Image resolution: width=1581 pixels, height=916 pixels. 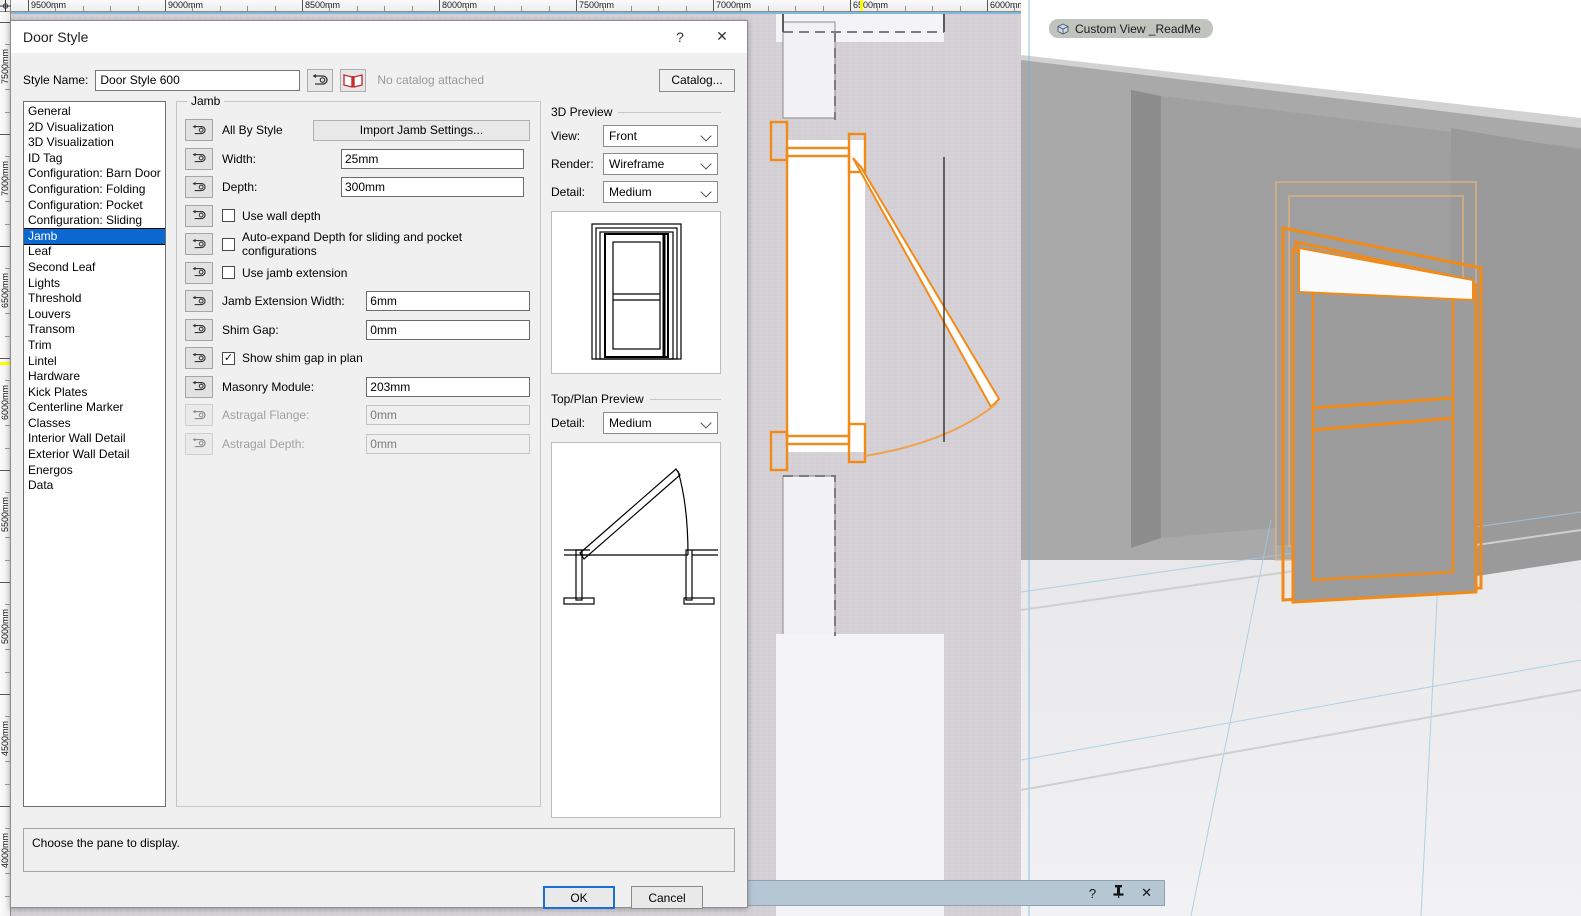 I want to click on by-style-icon-all, so click(x=199, y=130).